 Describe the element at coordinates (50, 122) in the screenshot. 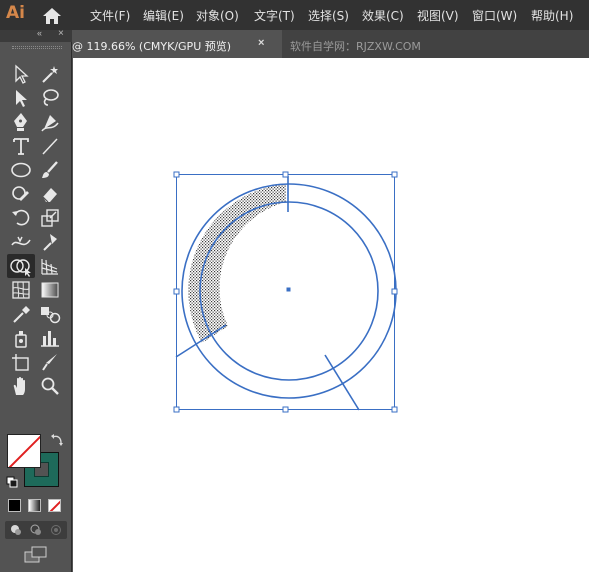

I see `curvature-tool-icon` at that location.